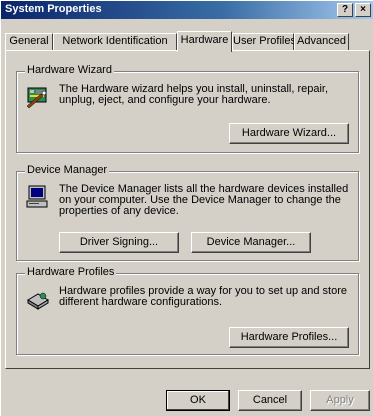  Describe the element at coordinates (37, 196) in the screenshot. I see `computer-icon` at that location.